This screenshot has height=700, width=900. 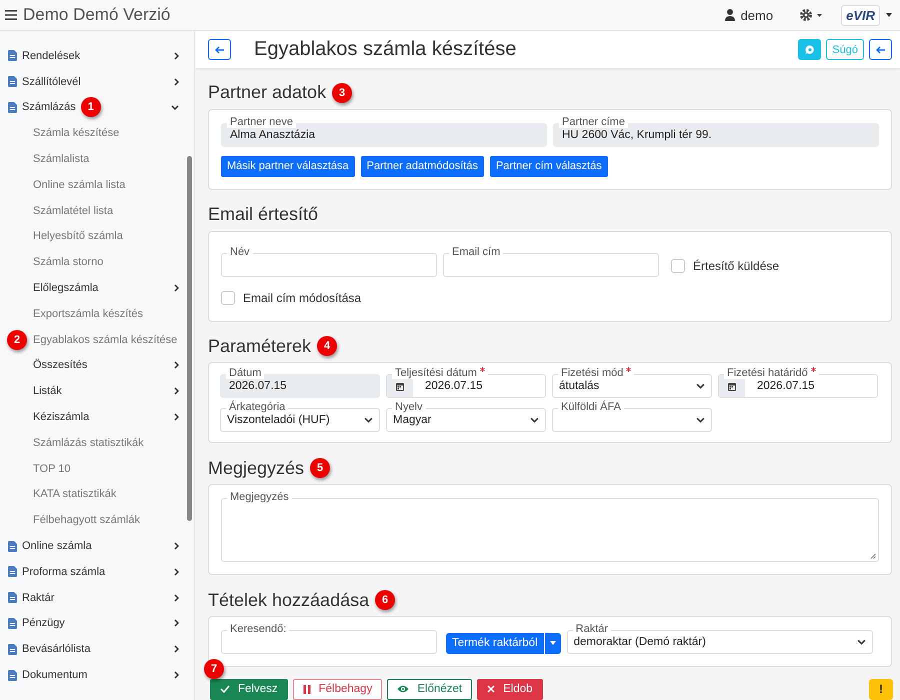 What do you see at coordinates (549, 166) in the screenshot?
I see `partner-action-button: Partner cím választás` at bounding box center [549, 166].